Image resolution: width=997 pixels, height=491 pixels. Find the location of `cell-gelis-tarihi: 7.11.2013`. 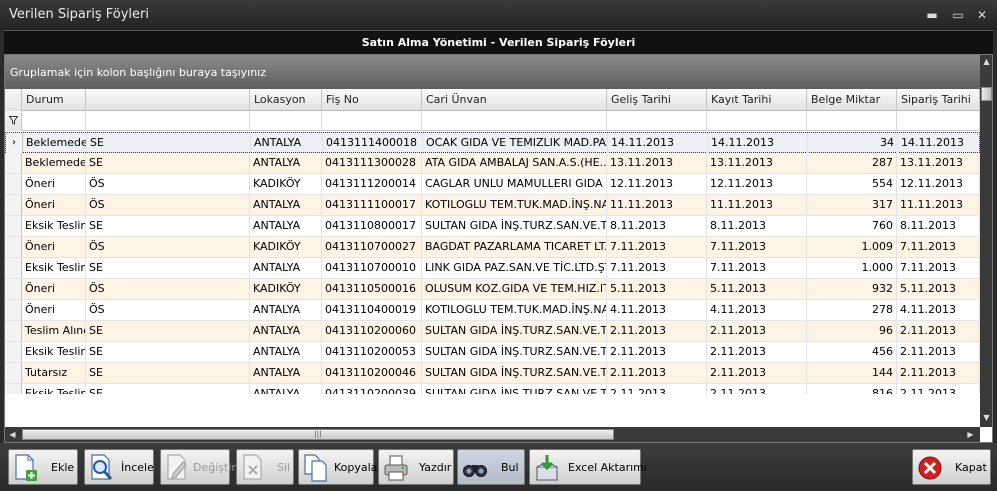

cell-gelis-tarihi: 7.11.2013 is located at coordinates (657, 268).